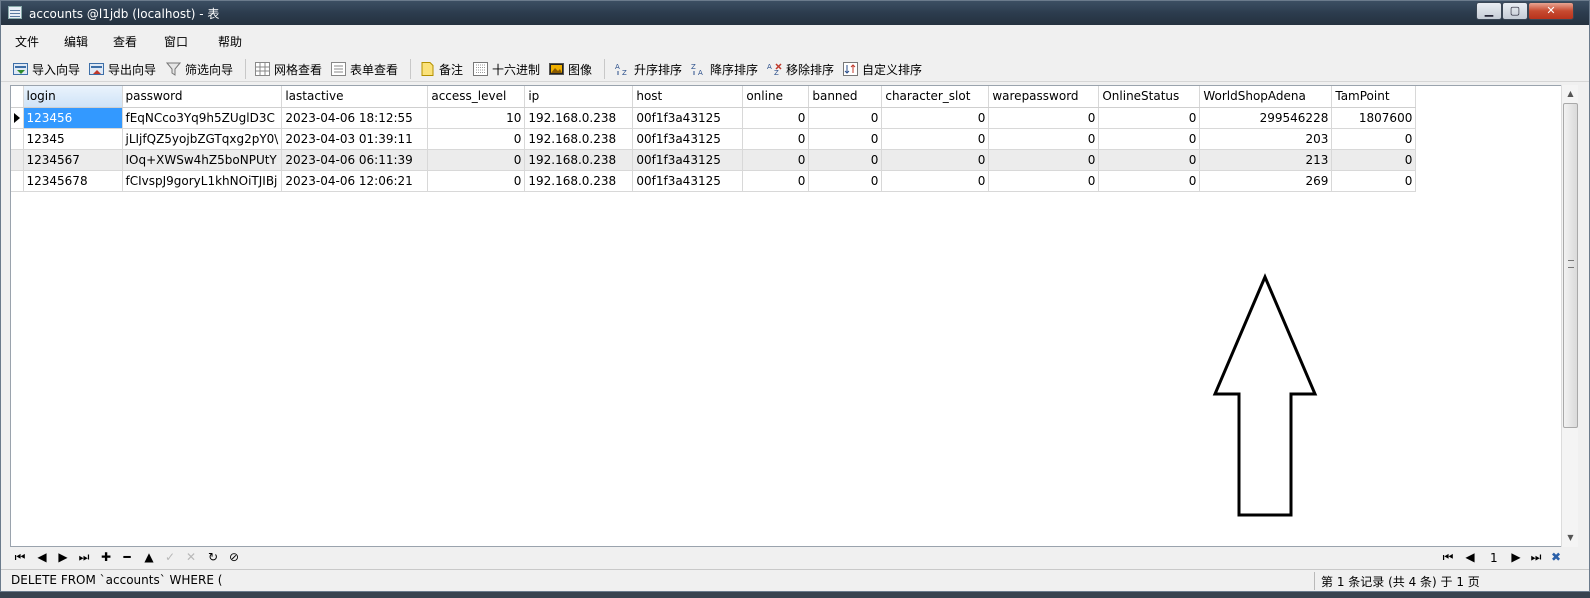 Image resolution: width=1590 pixels, height=598 pixels. Describe the element at coordinates (724, 69) in the screenshot. I see `sort-descending-button: ZA 降序排序` at that location.